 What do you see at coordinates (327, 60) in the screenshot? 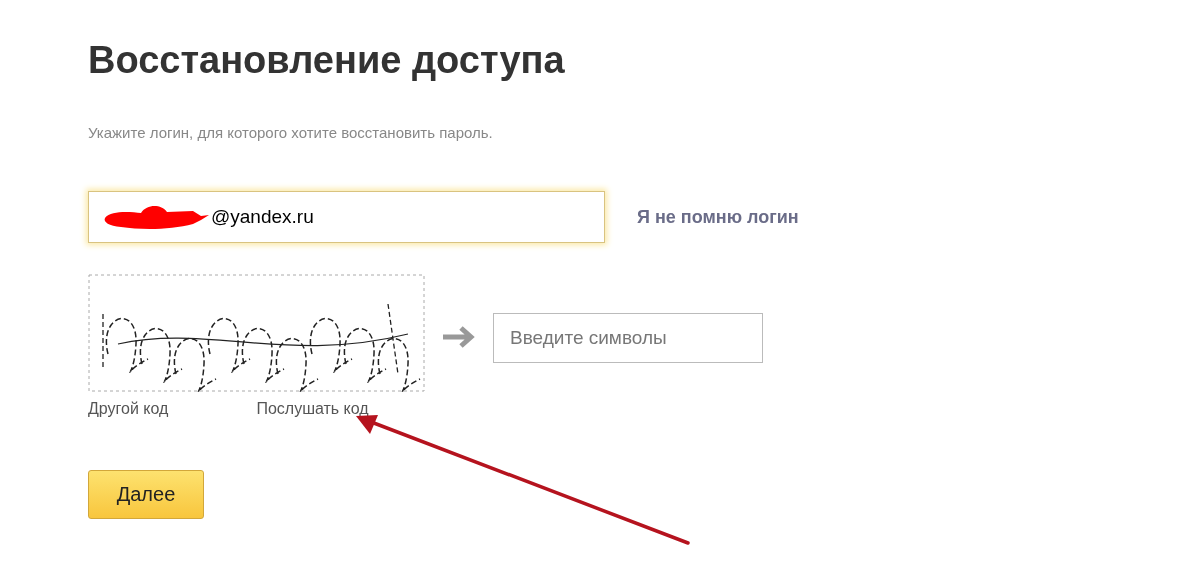
I see `page-title: Восстановление доступа` at bounding box center [327, 60].